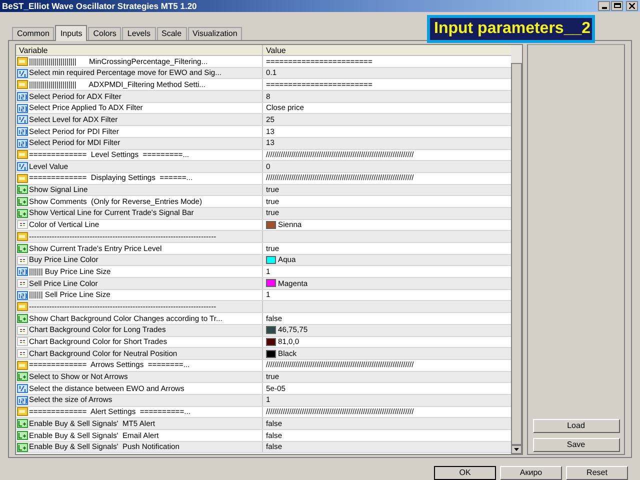  I want to click on minimize-button, so click(604, 5).